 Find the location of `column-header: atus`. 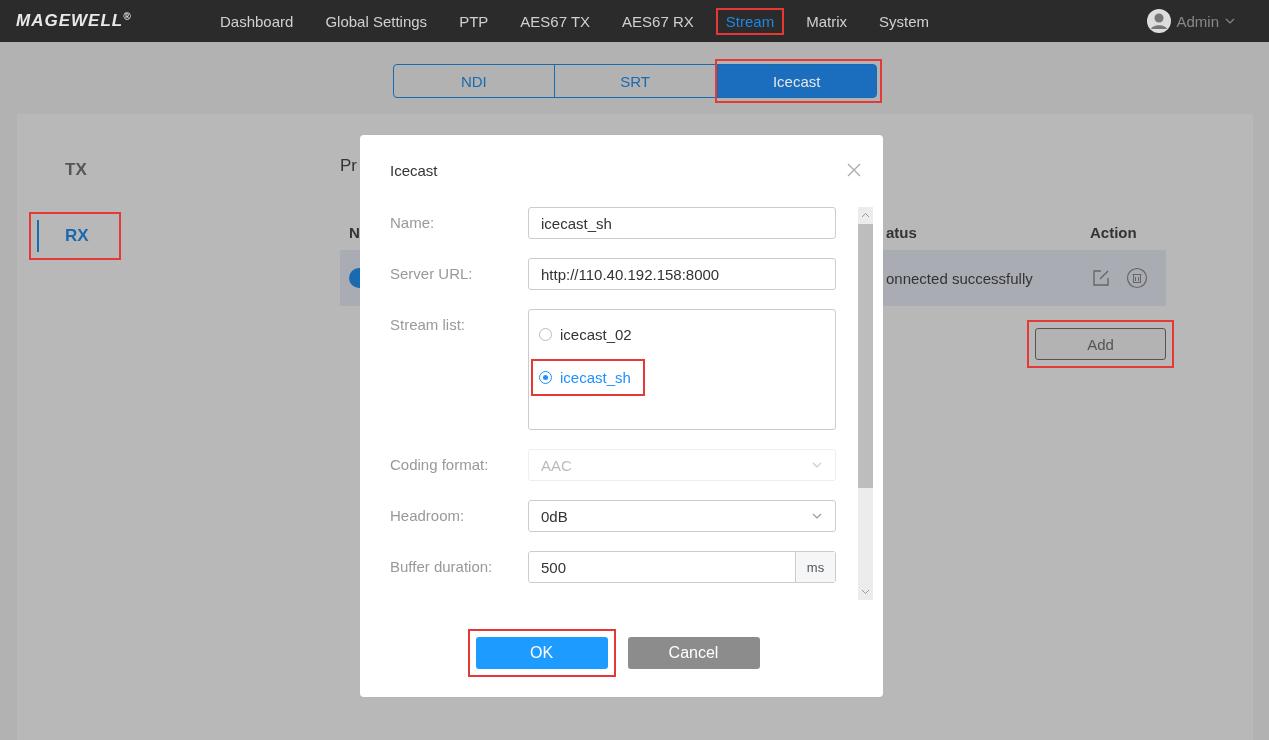

column-header: atus is located at coordinates (901, 232).